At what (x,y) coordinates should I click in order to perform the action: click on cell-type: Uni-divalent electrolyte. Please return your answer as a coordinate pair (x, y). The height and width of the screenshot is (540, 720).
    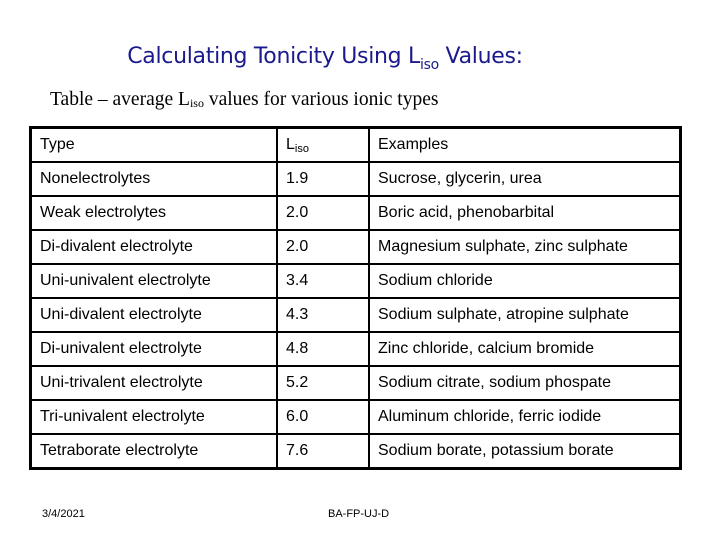
    Looking at the image, I should click on (153, 315).